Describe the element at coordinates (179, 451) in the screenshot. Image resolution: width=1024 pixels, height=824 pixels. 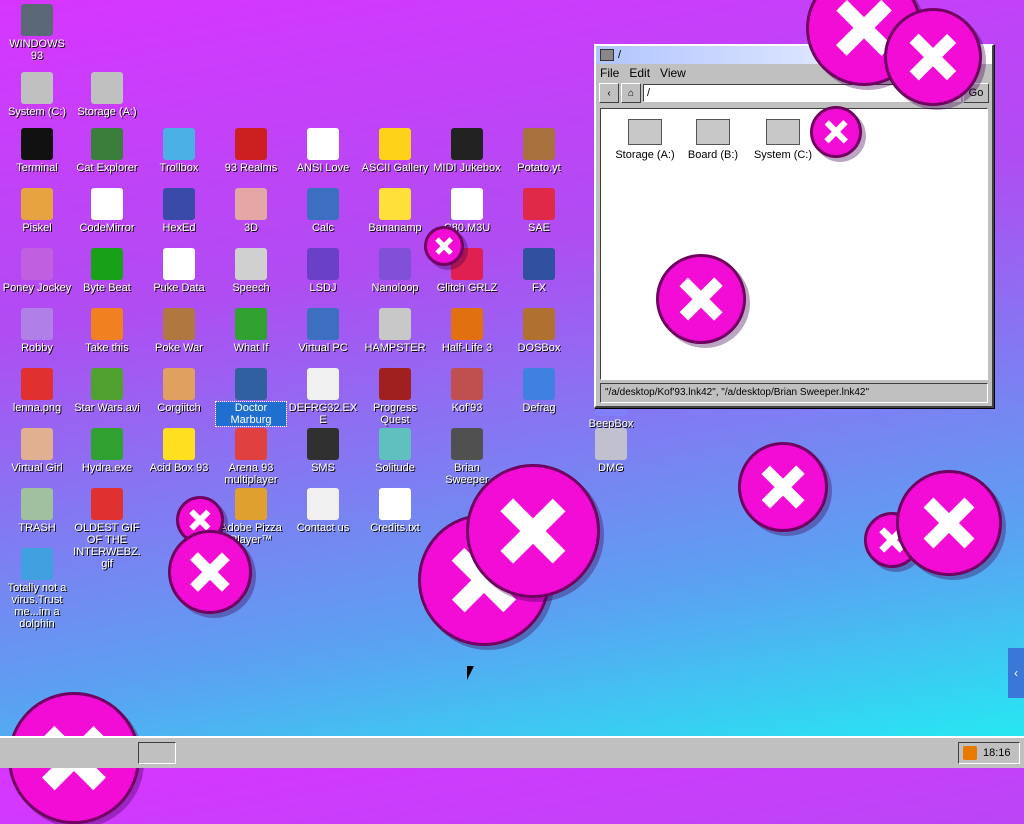
I see `desktop-icon: Acid Box 93` at that location.